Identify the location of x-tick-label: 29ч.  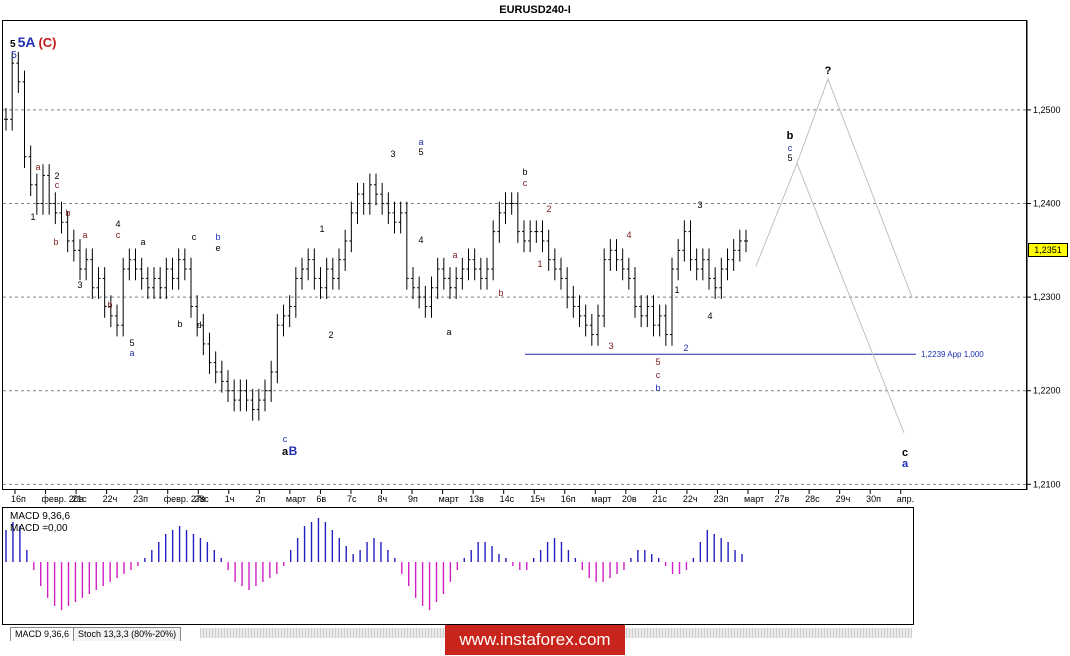
(843, 499).